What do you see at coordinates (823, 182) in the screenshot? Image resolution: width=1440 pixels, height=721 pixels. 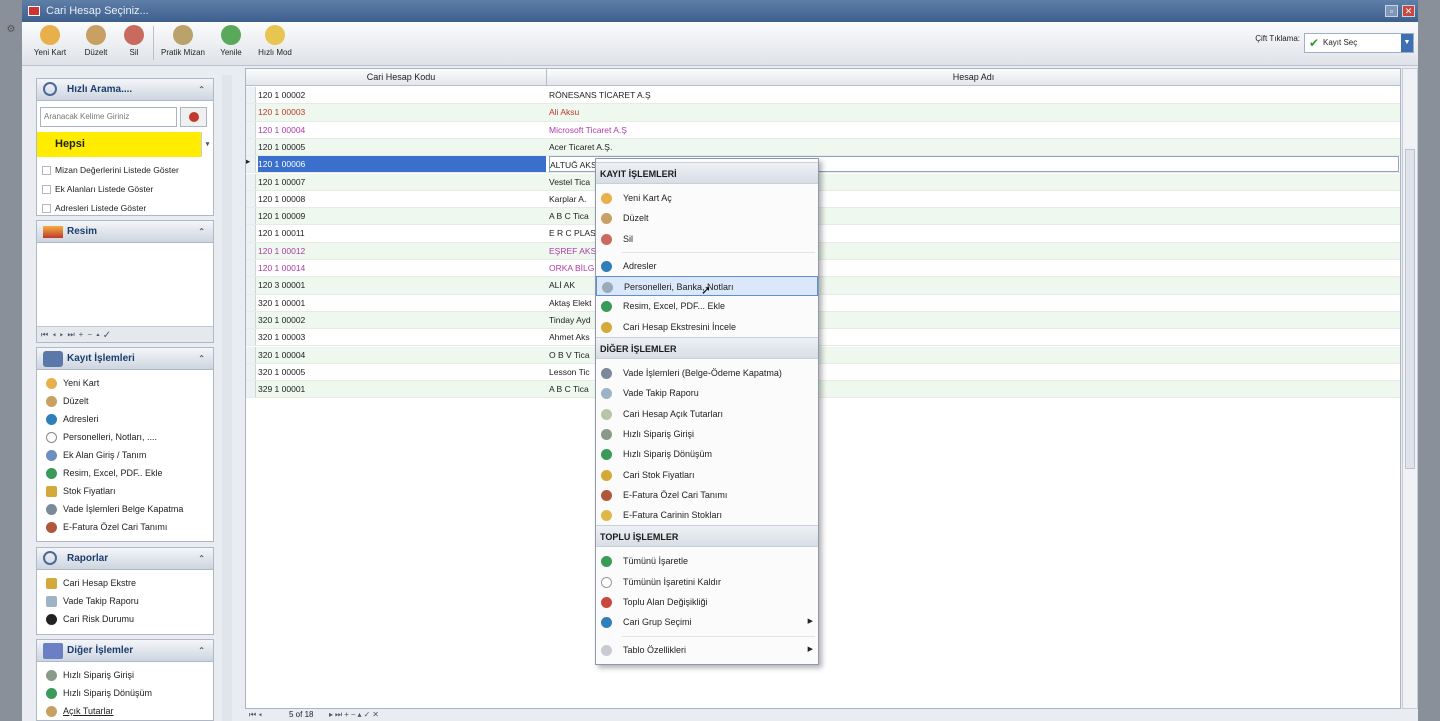 I see `table-row: 120 1 00007 Vestel Tica` at bounding box center [823, 182].